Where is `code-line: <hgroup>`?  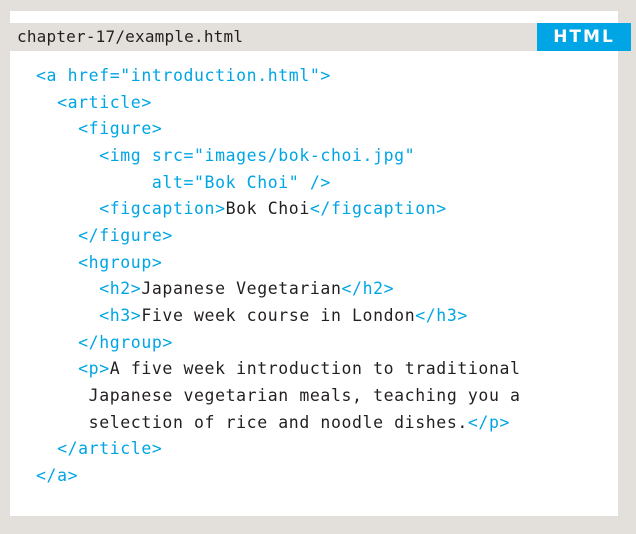 code-line: <hgroup> is located at coordinates (278, 263).